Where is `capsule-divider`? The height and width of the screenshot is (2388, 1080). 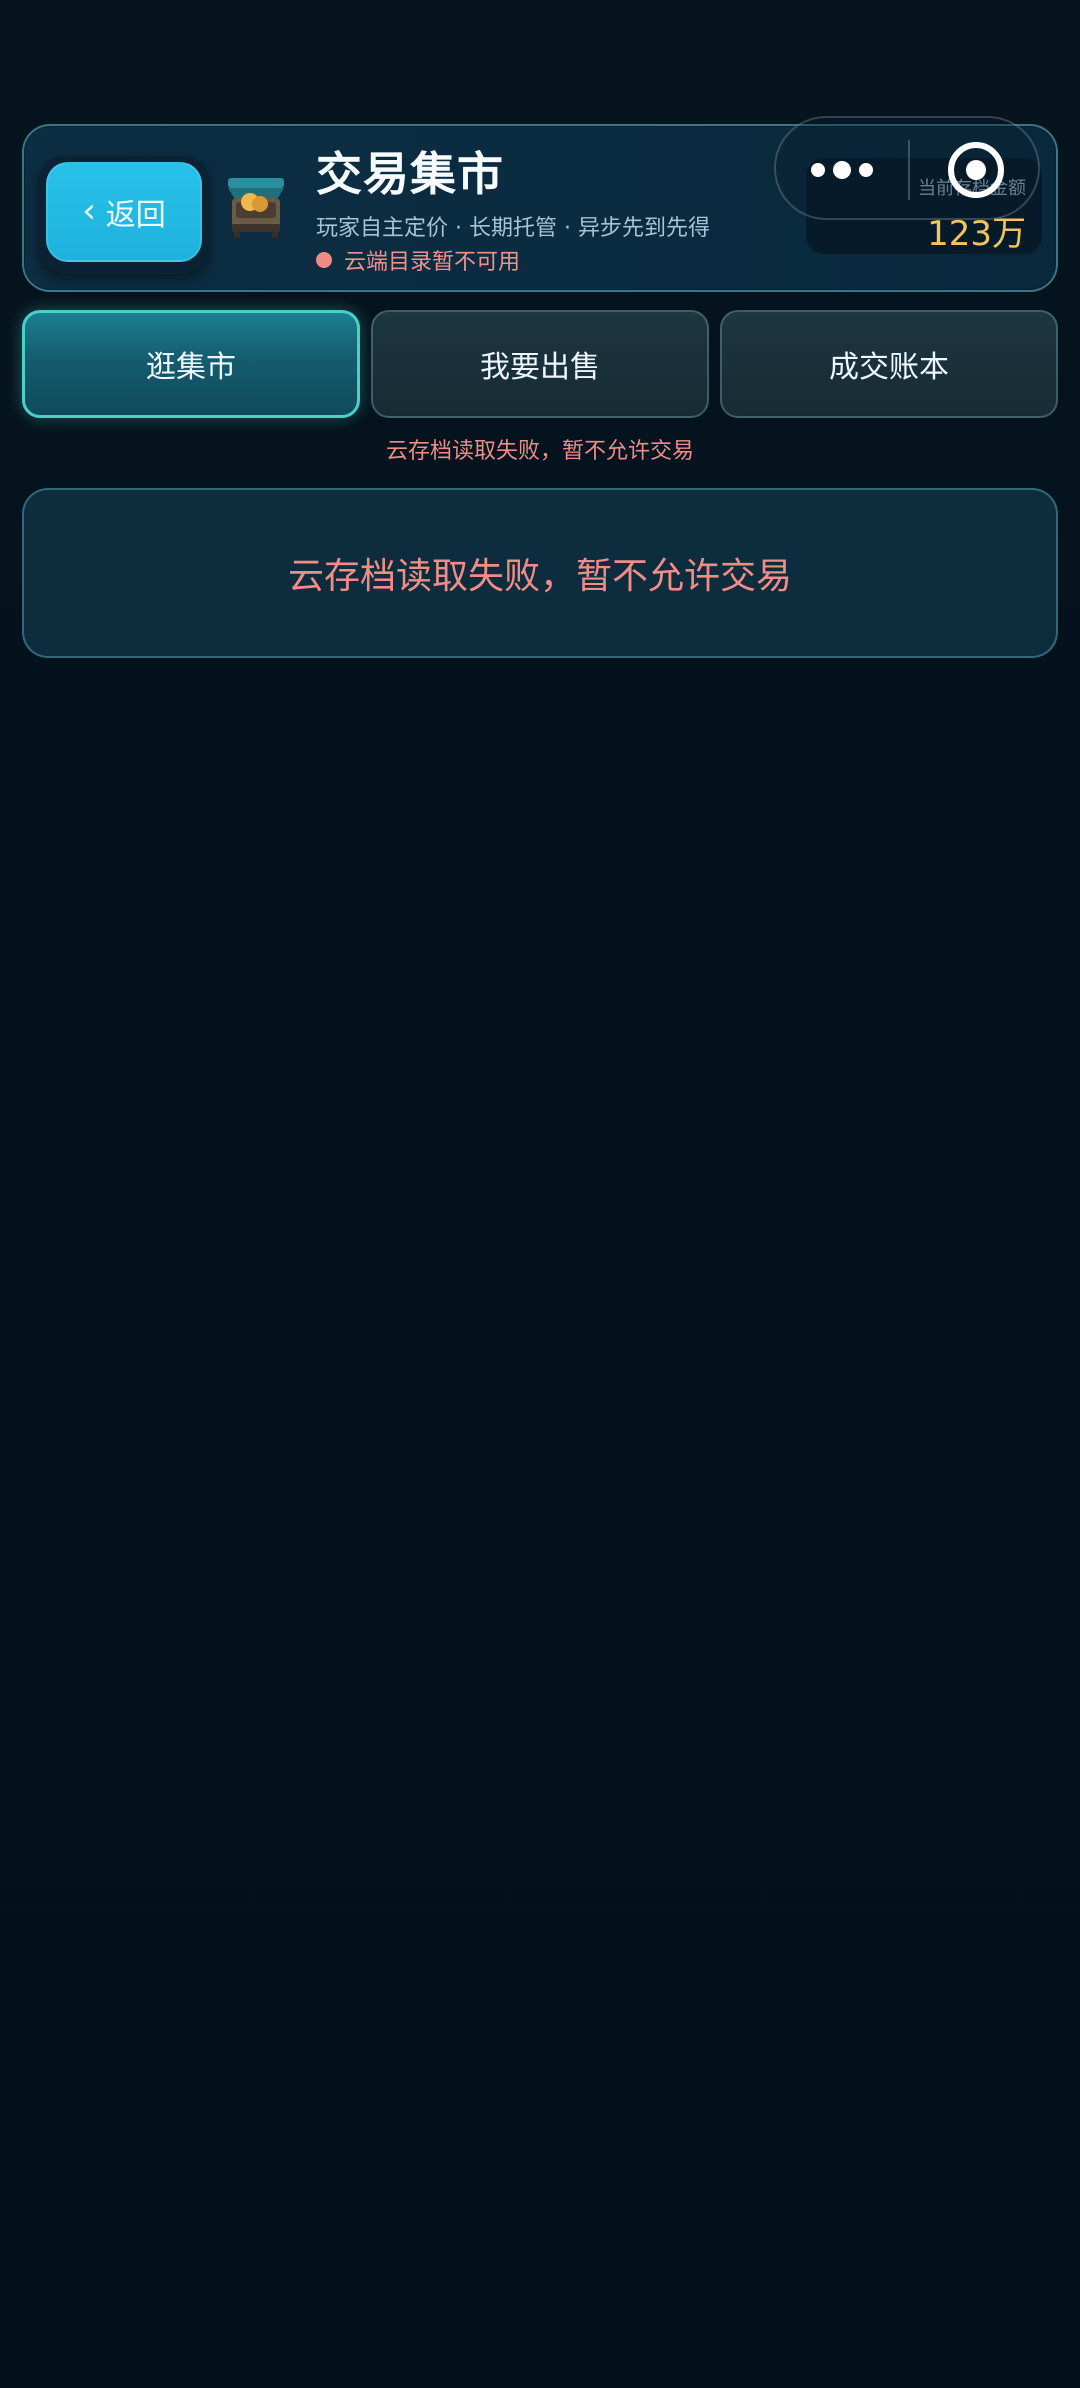
capsule-divider is located at coordinates (909, 170).